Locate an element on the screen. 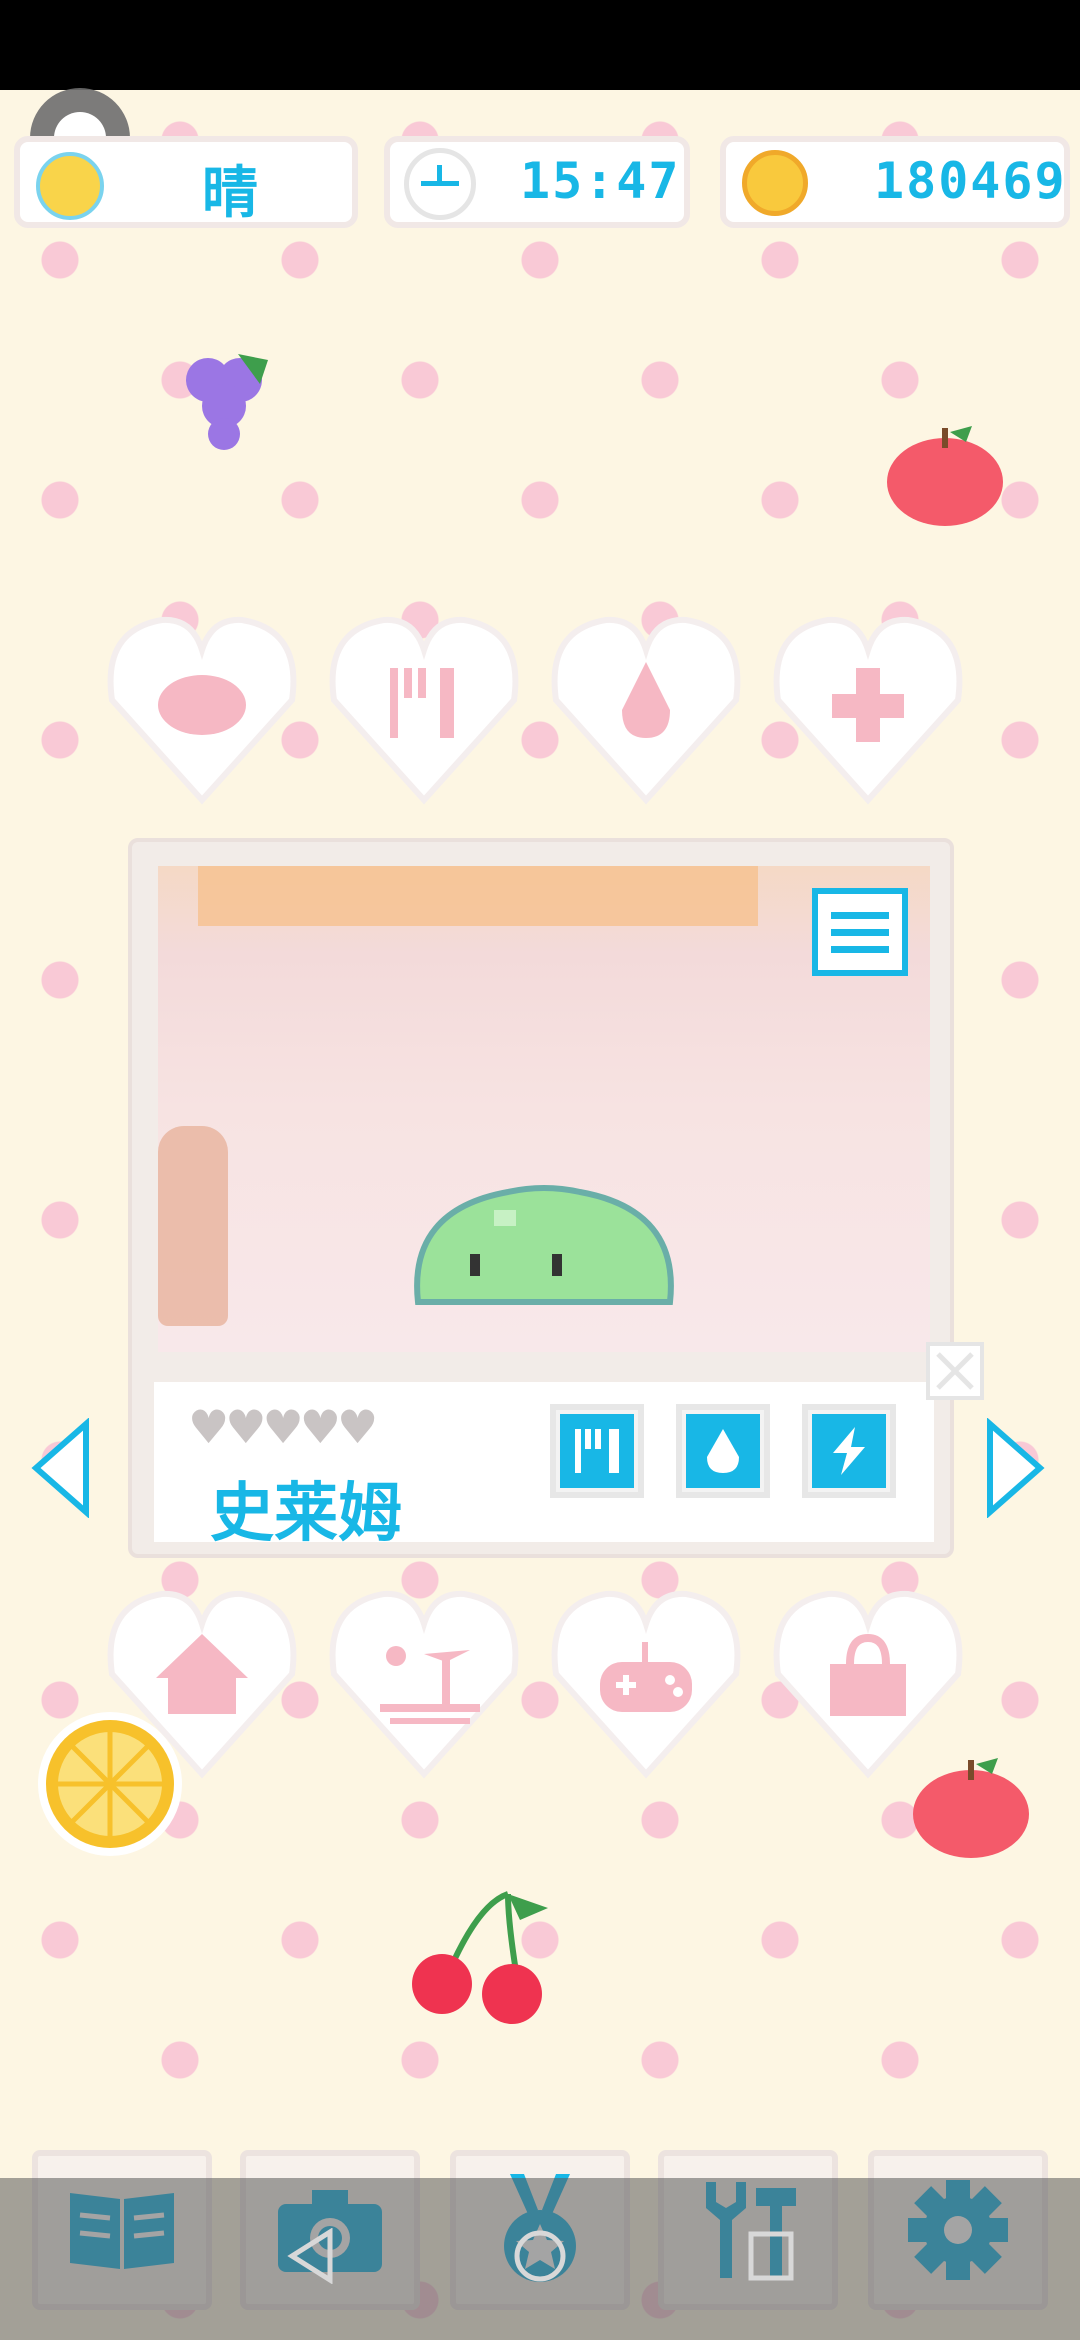 The height and width of the screenshot is (2340, 1080). coins-pill: 180469 is located at coordinates (895, 182).